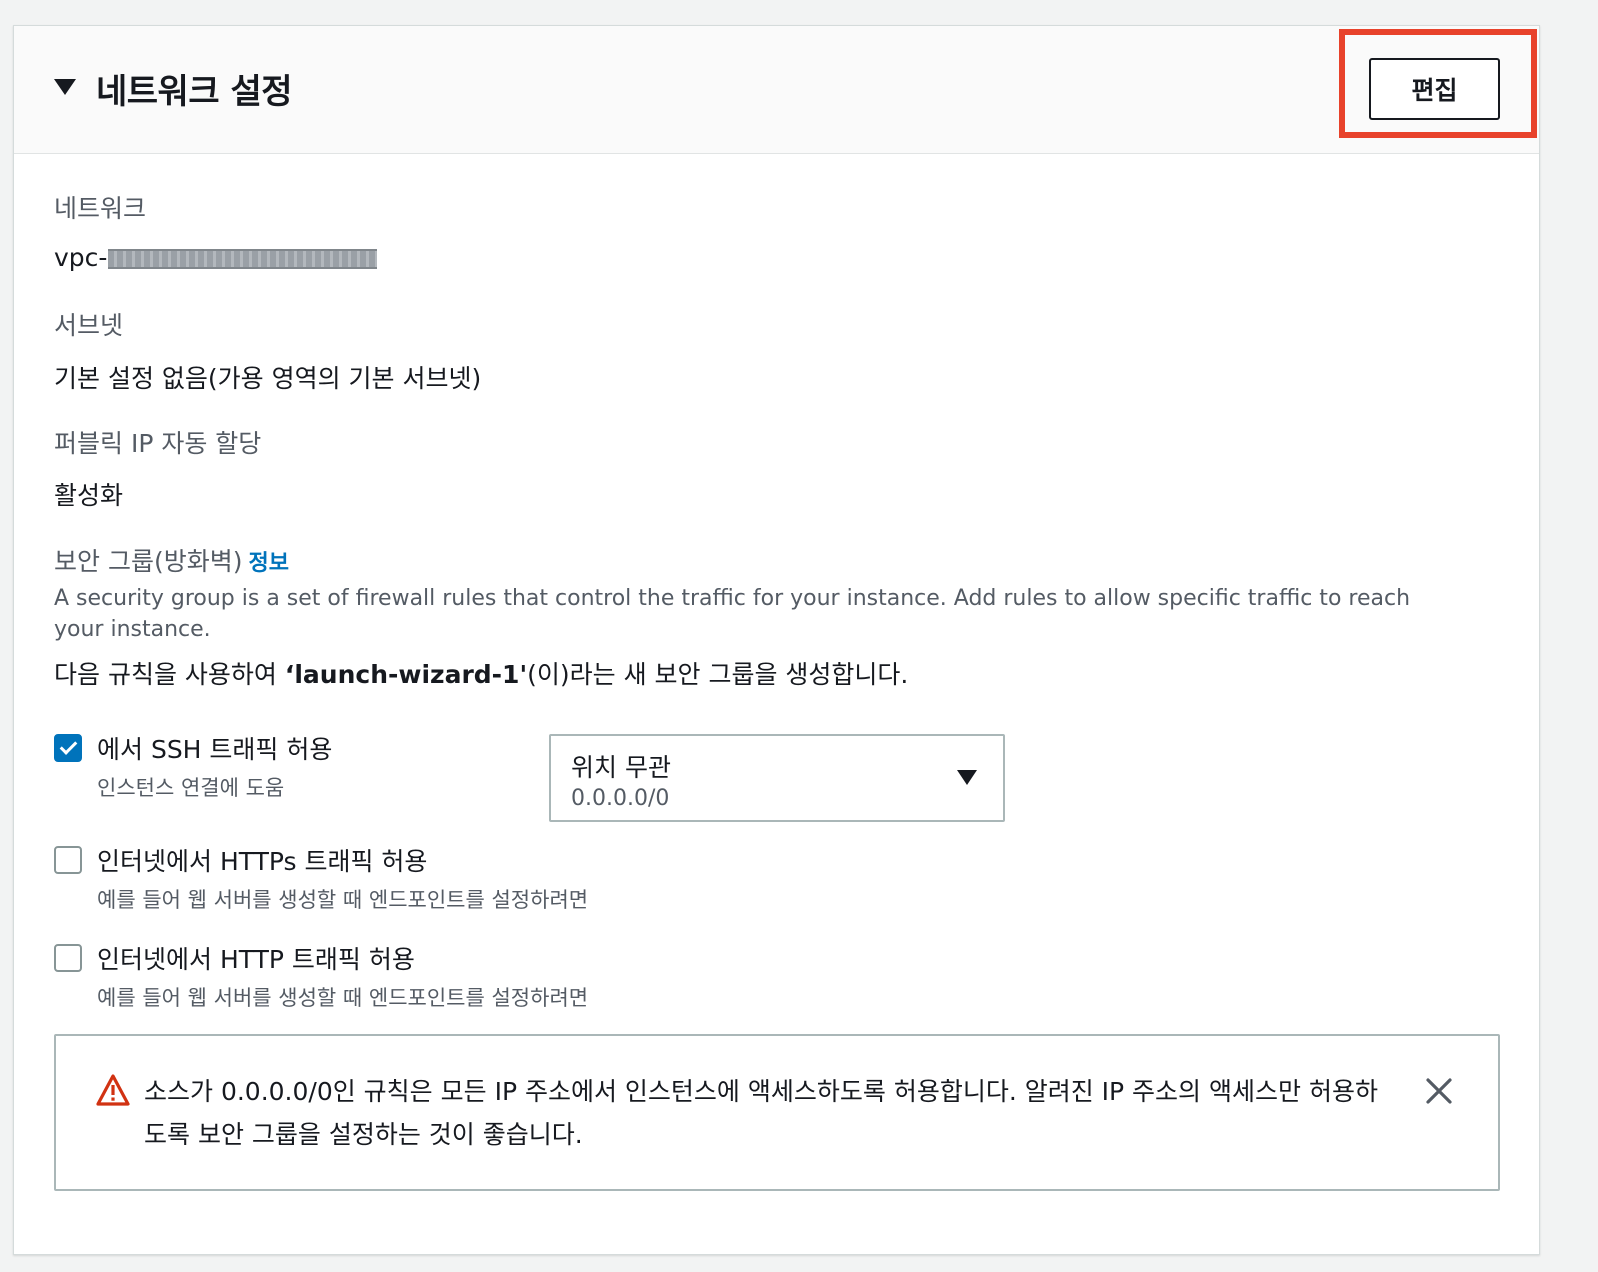 The height and width of the screenshot is (1272, 1598). What do you see at coordinates (718, 674) in the screenshot?
I see `rule-summary-suffix: (이)라는 새 보안 그룹을 생성합니다.` at bounding box center [718, 674].